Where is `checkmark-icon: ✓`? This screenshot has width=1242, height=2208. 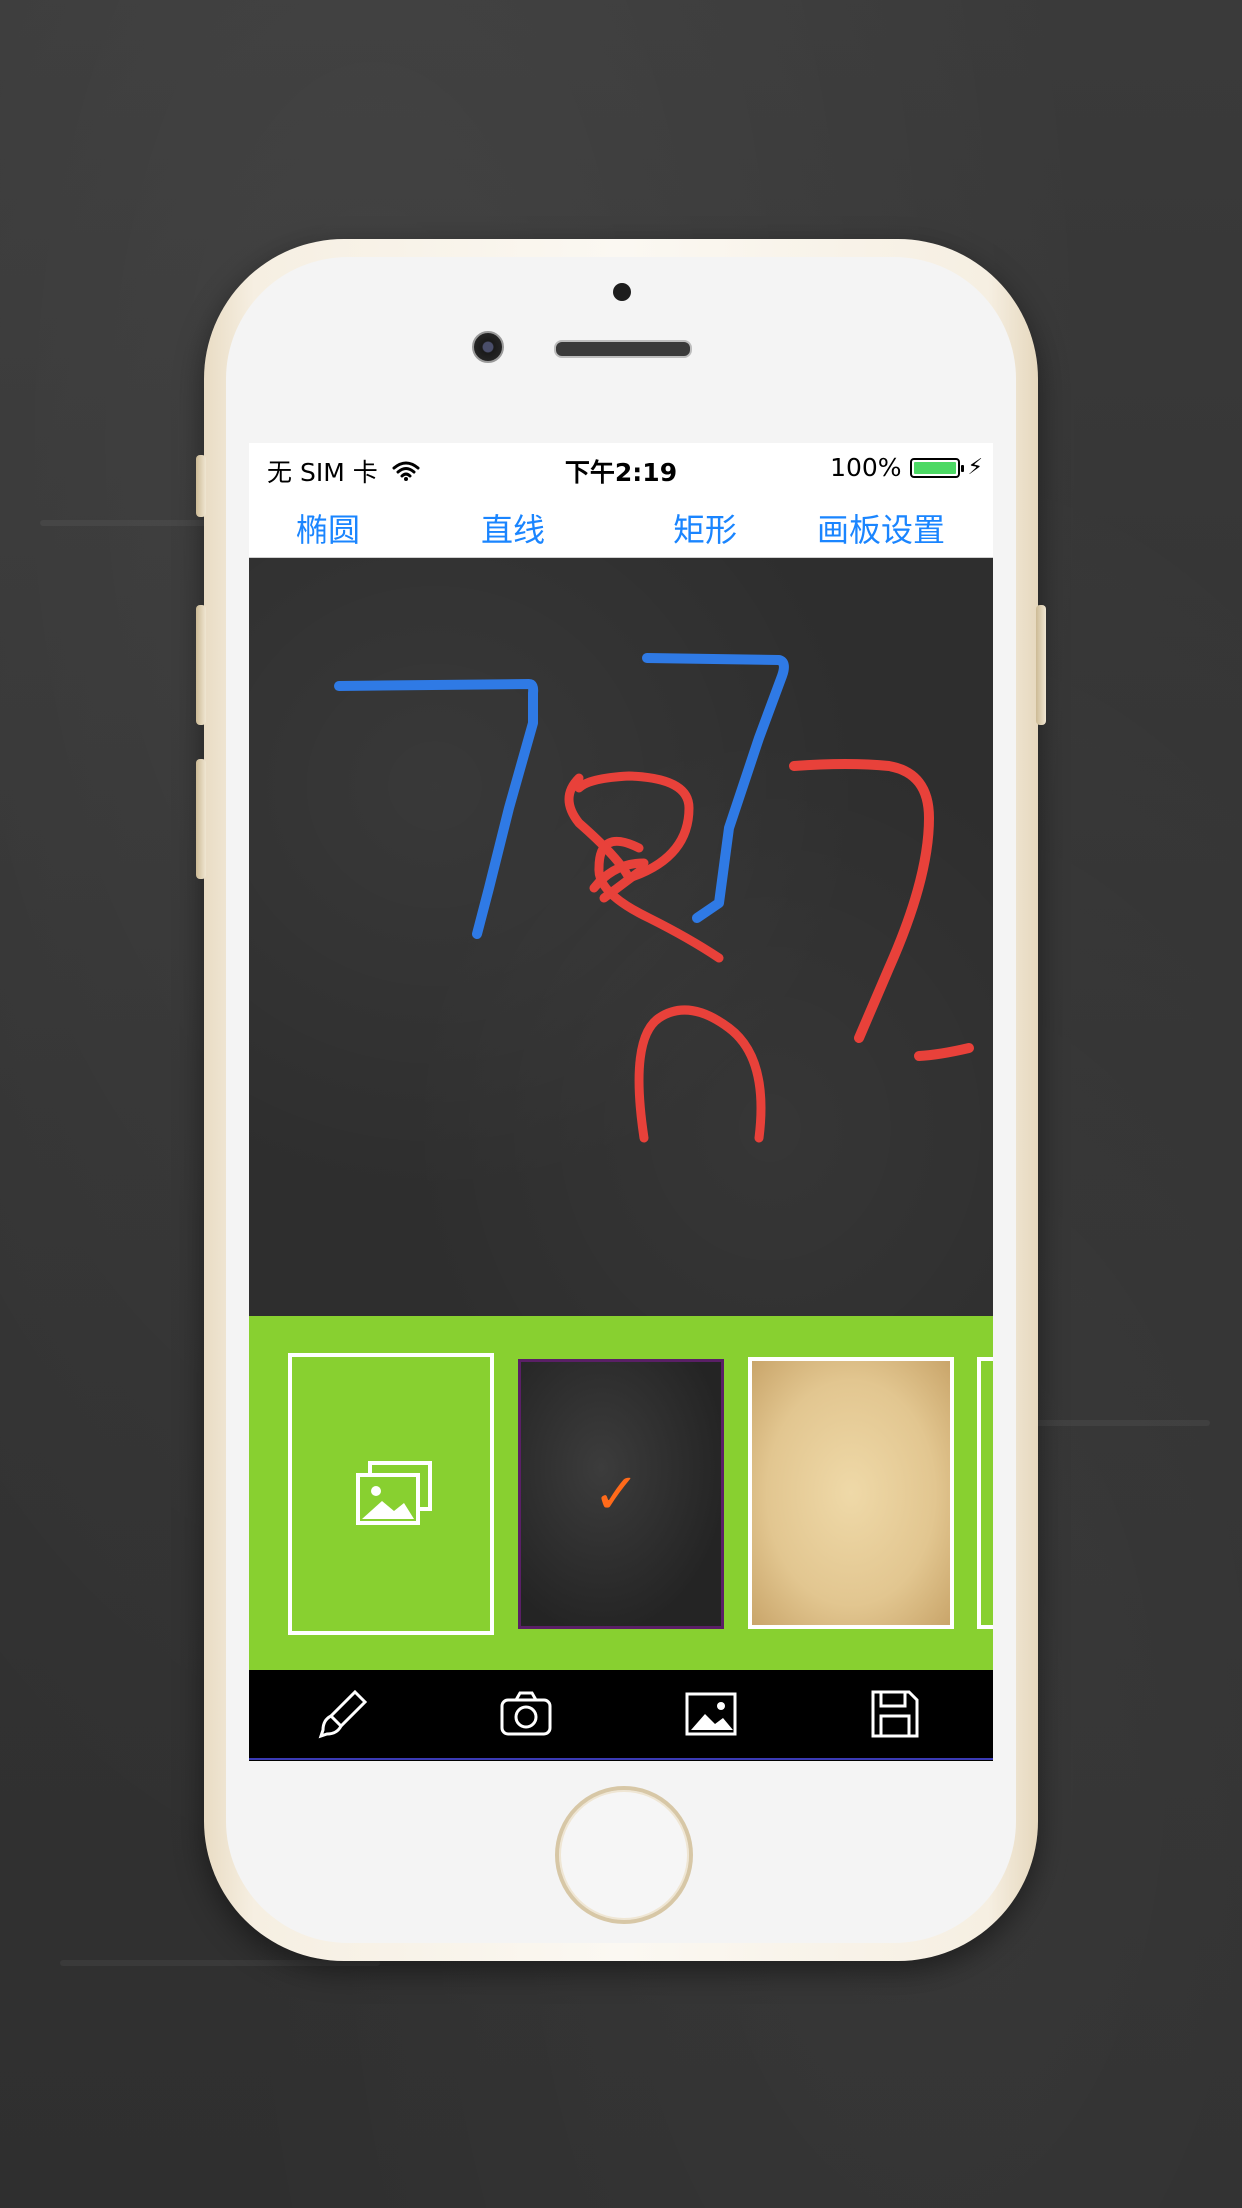 checkmark-icon: ✓ is located at coordinates (616, 1494).